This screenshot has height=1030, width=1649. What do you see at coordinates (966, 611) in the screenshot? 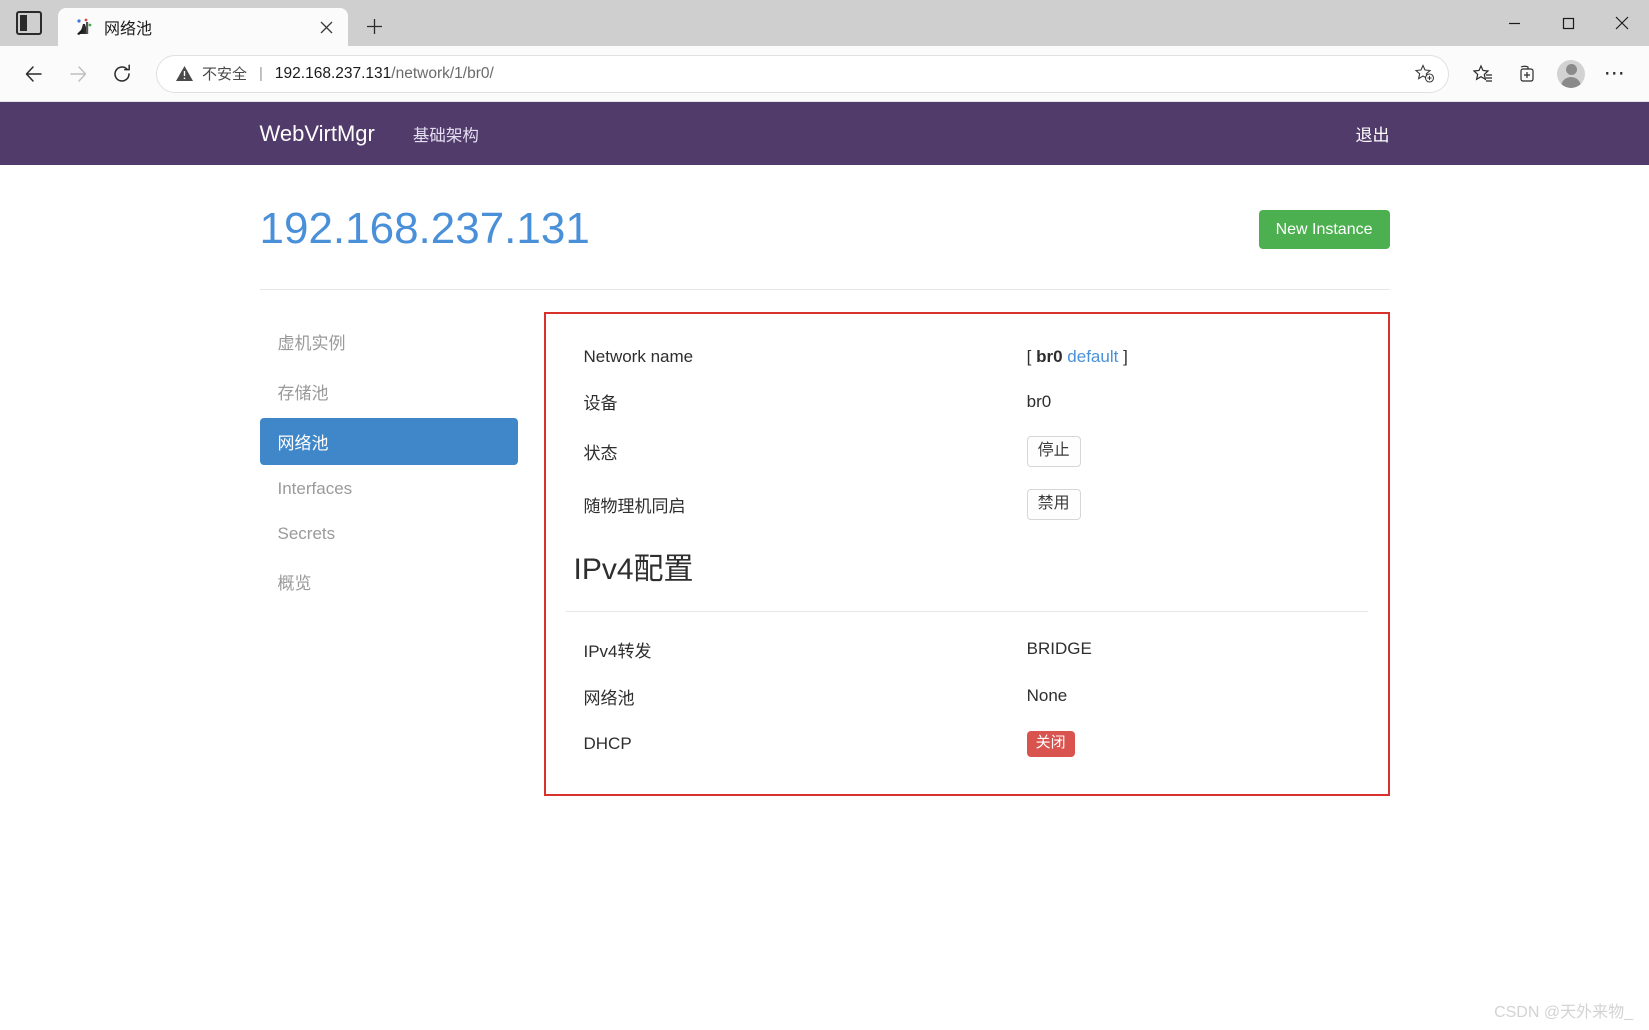
I see `ipv4-section-divider` at bounding box center [966, 611].